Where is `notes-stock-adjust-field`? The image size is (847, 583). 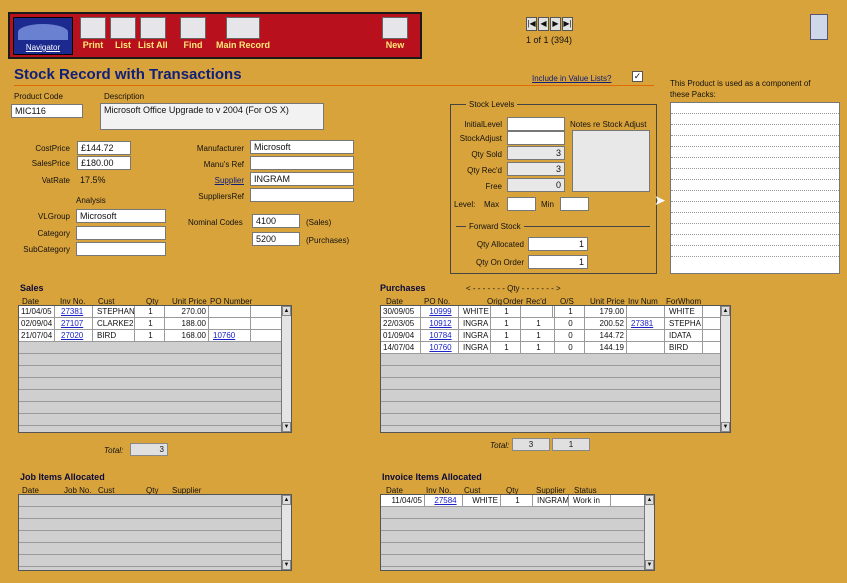
notes-stock-adjust-field is located at coordinates (611, 161).